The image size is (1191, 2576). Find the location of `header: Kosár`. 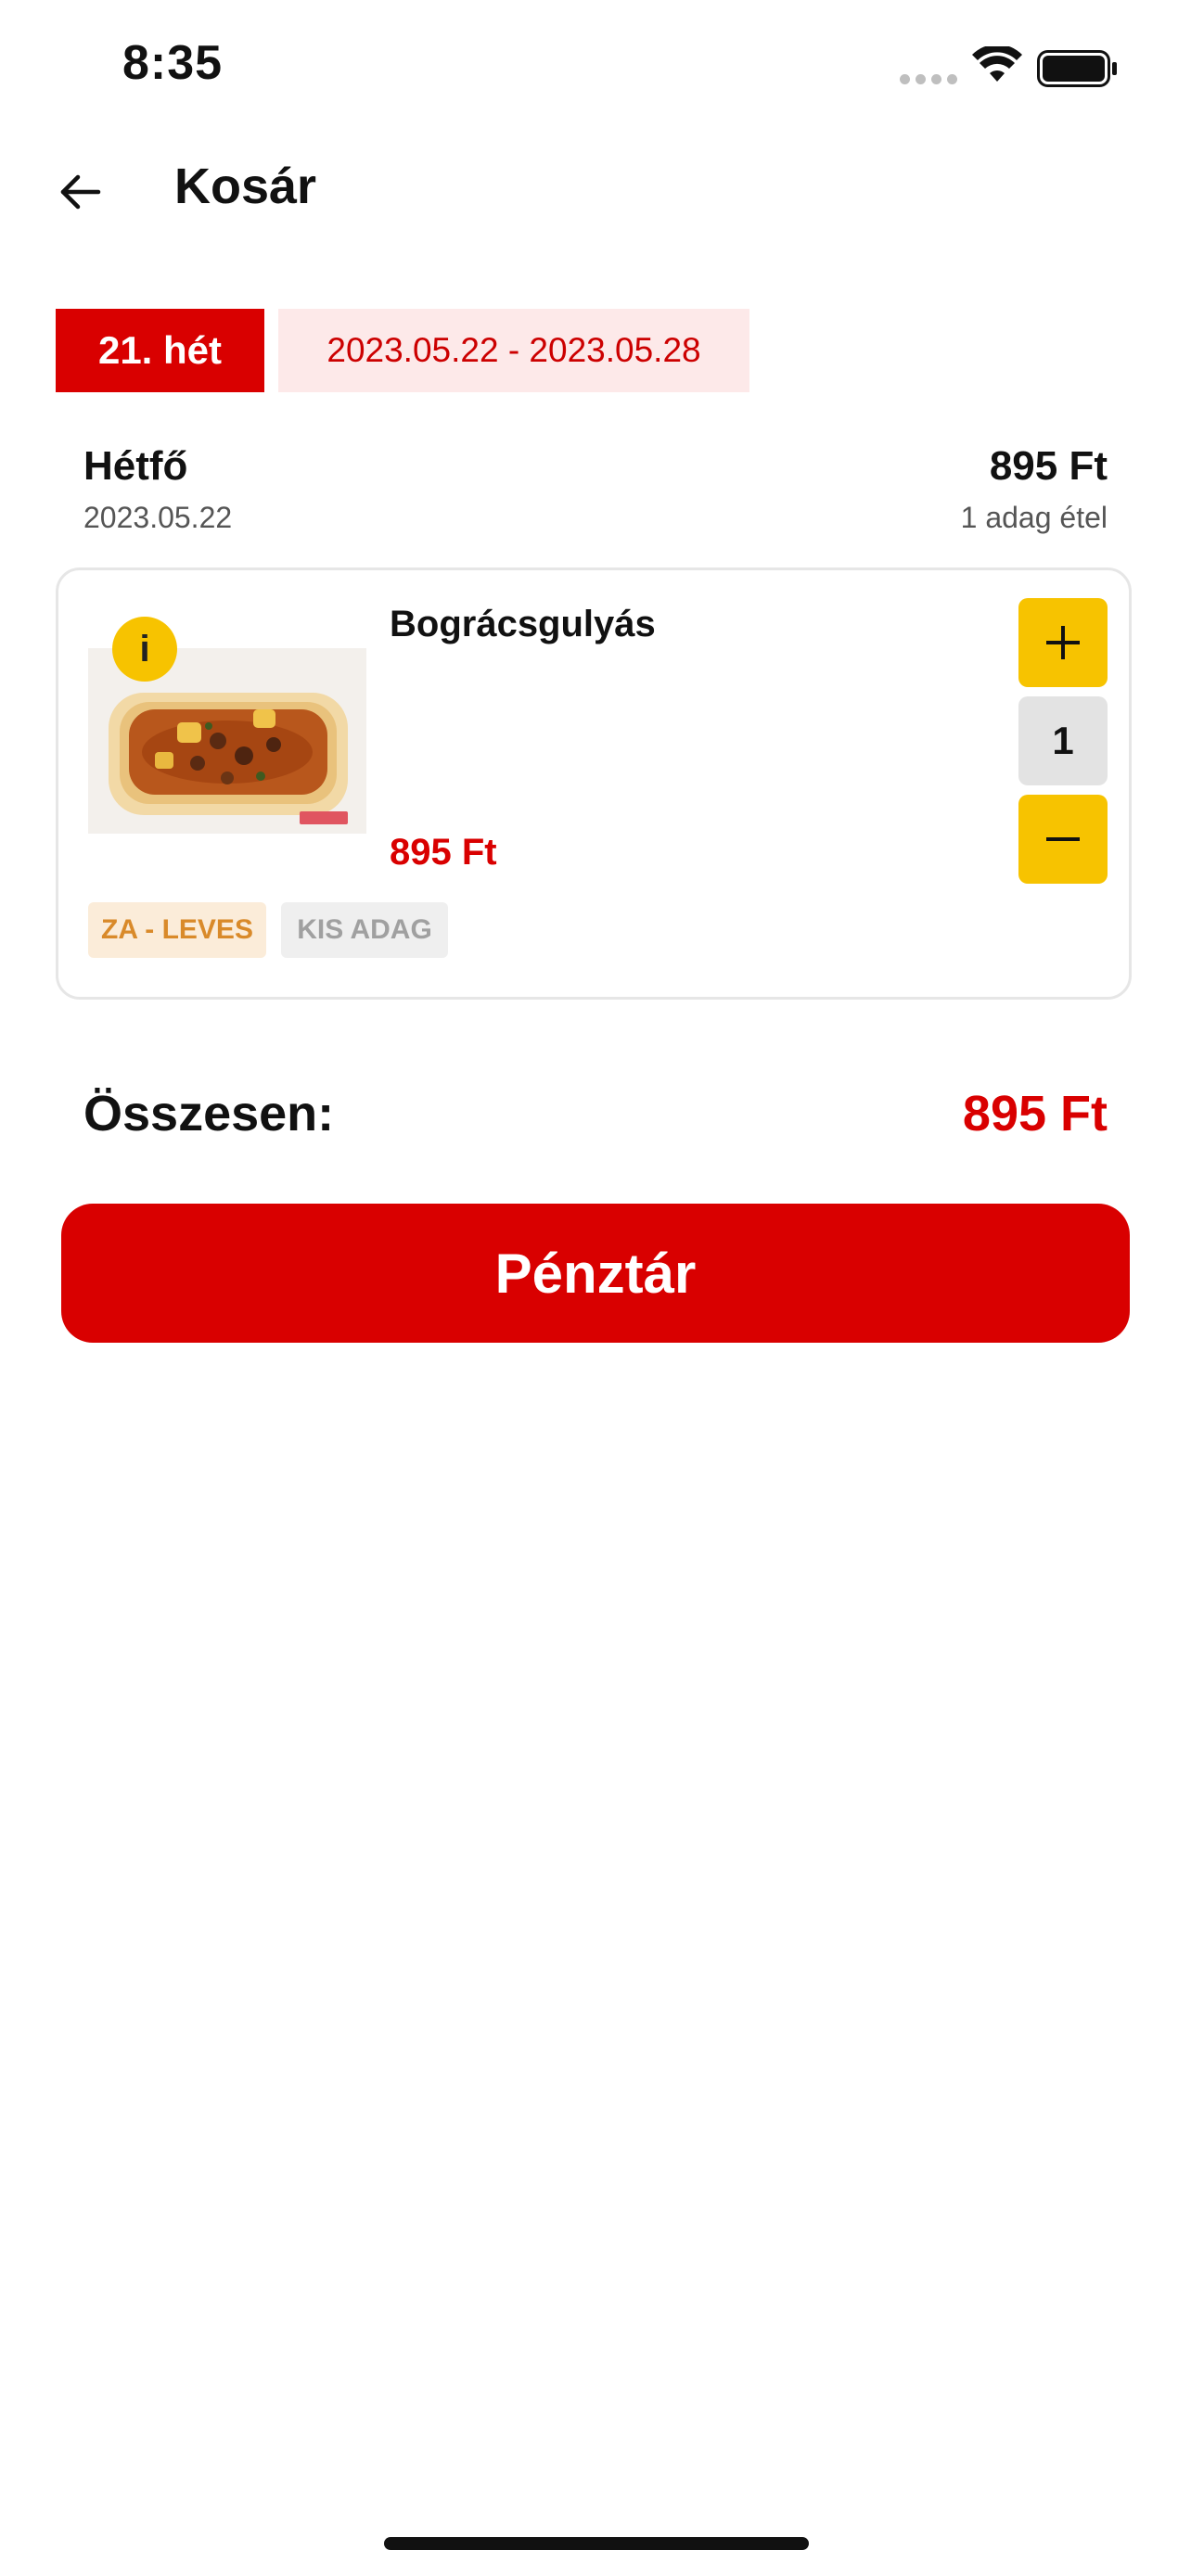

header: Kosár is located at coordinates (595, 194).